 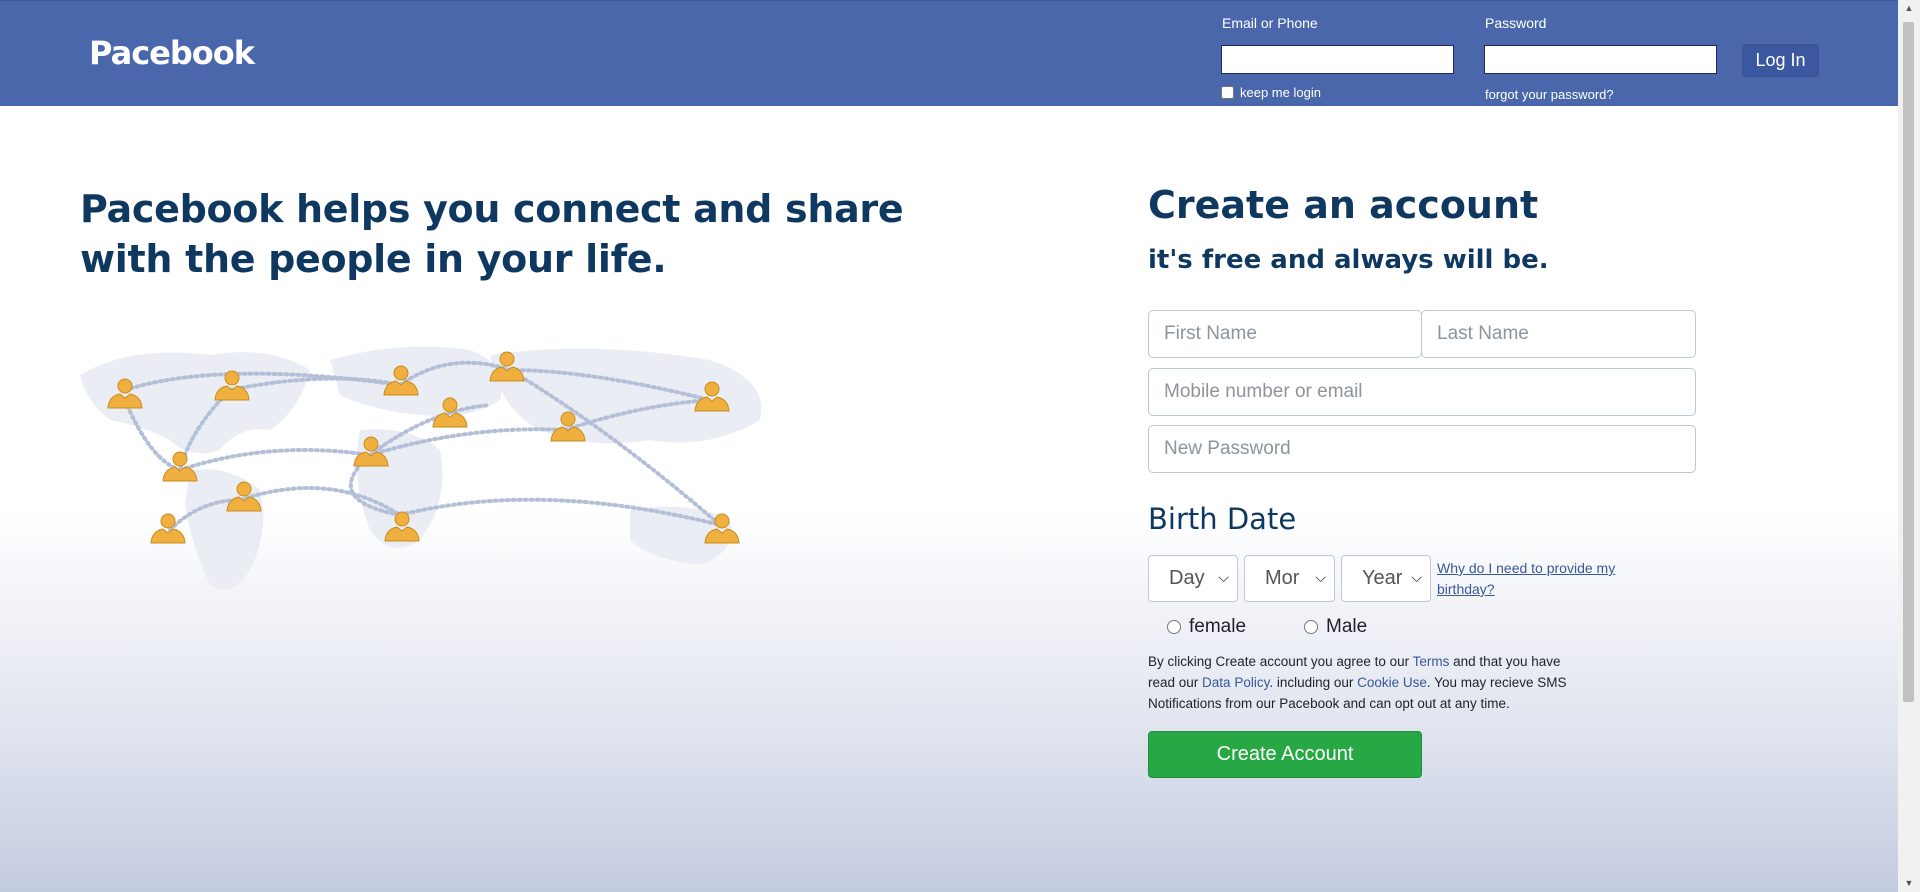 I want to click on birth-date-title: Birth Date, so click(x=1222, y=519).